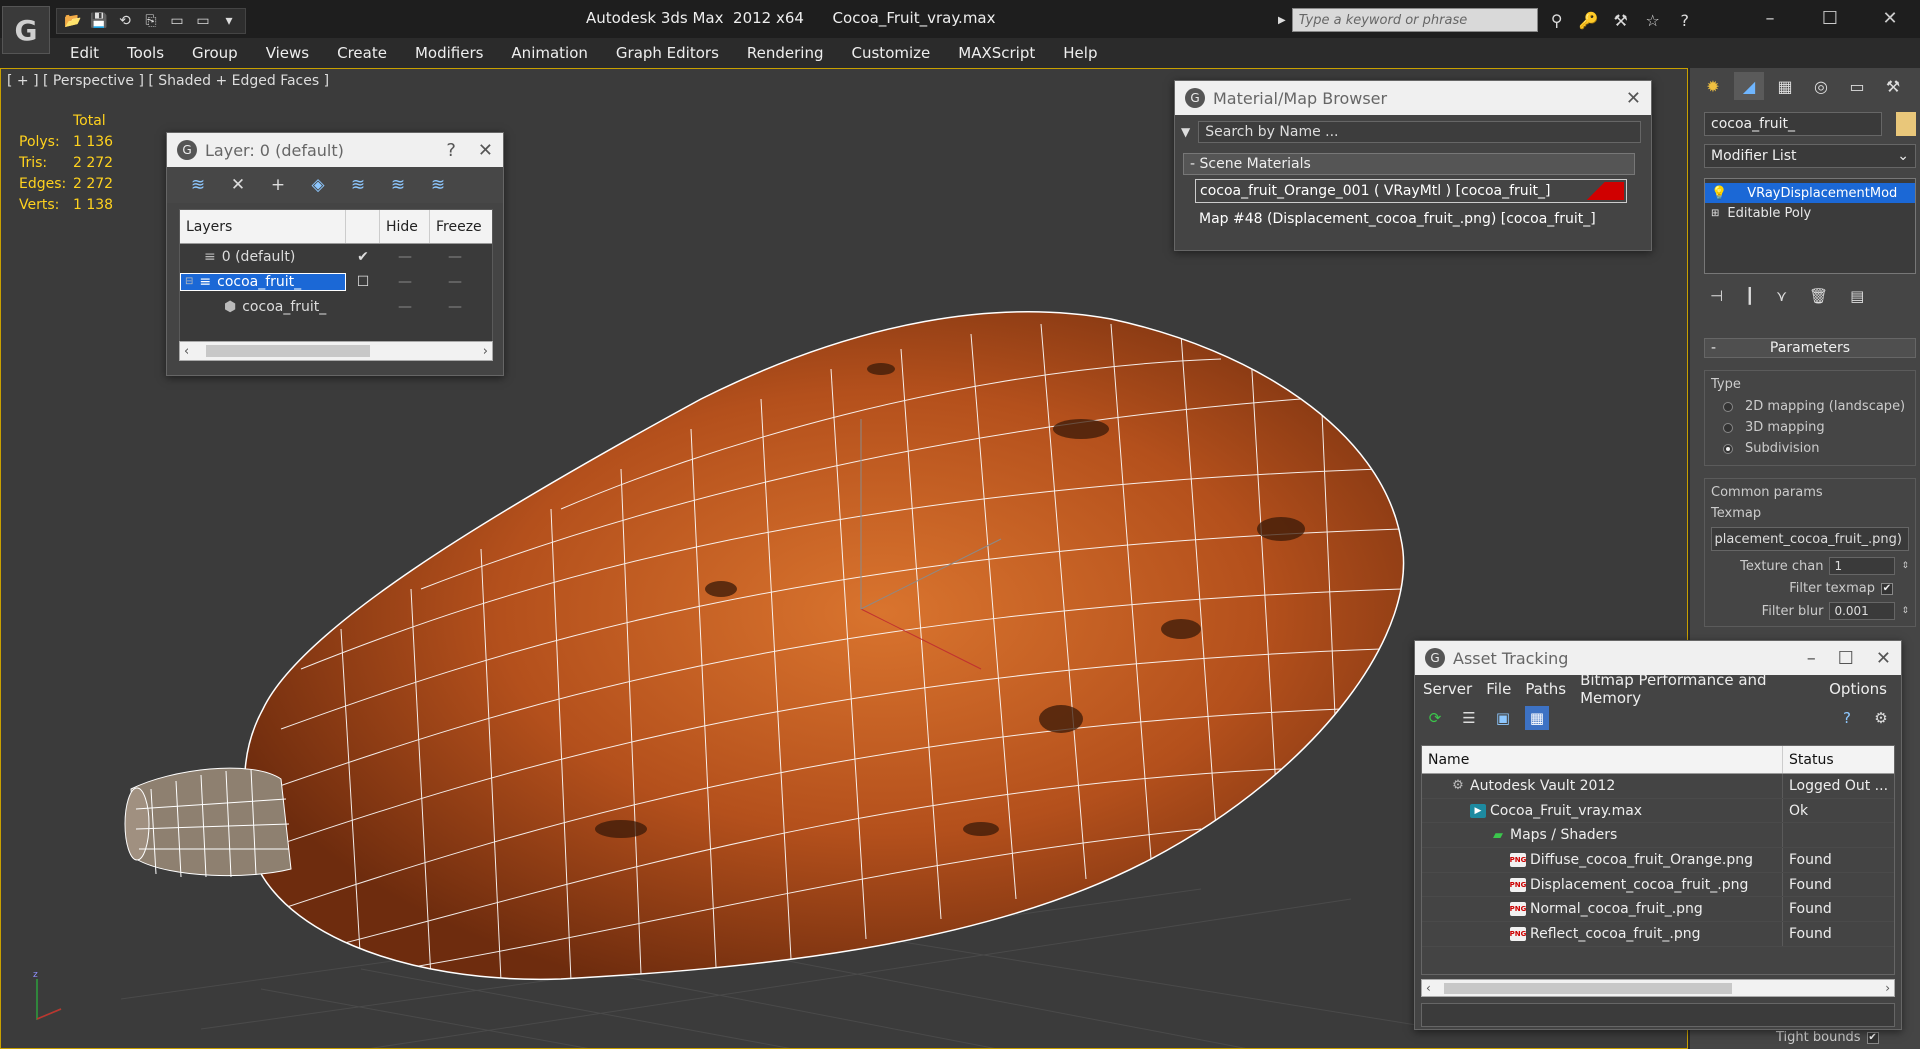 The height and width of the screenshot is (1049, 1920). What do you see at coordinates (1881, 718) in the screenshot?
I see `settings-icon: ⚙` at bounding box center [1881, 718].